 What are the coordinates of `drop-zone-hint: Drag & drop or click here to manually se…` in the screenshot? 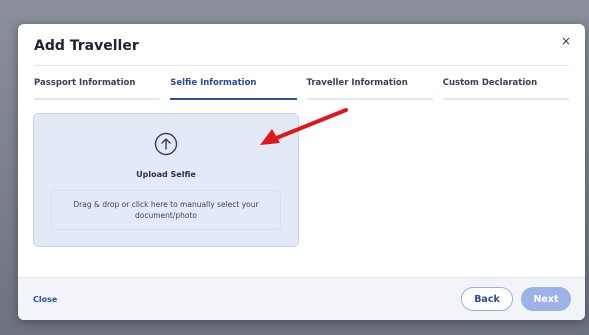 It's located at (166, 210).